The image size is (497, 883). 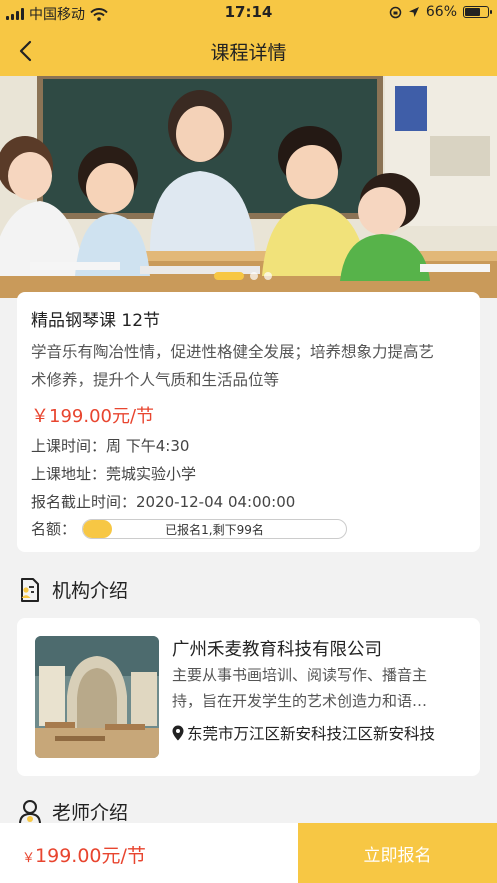 I want to click on page-title: 课程详情, so click(x=248, y=53).